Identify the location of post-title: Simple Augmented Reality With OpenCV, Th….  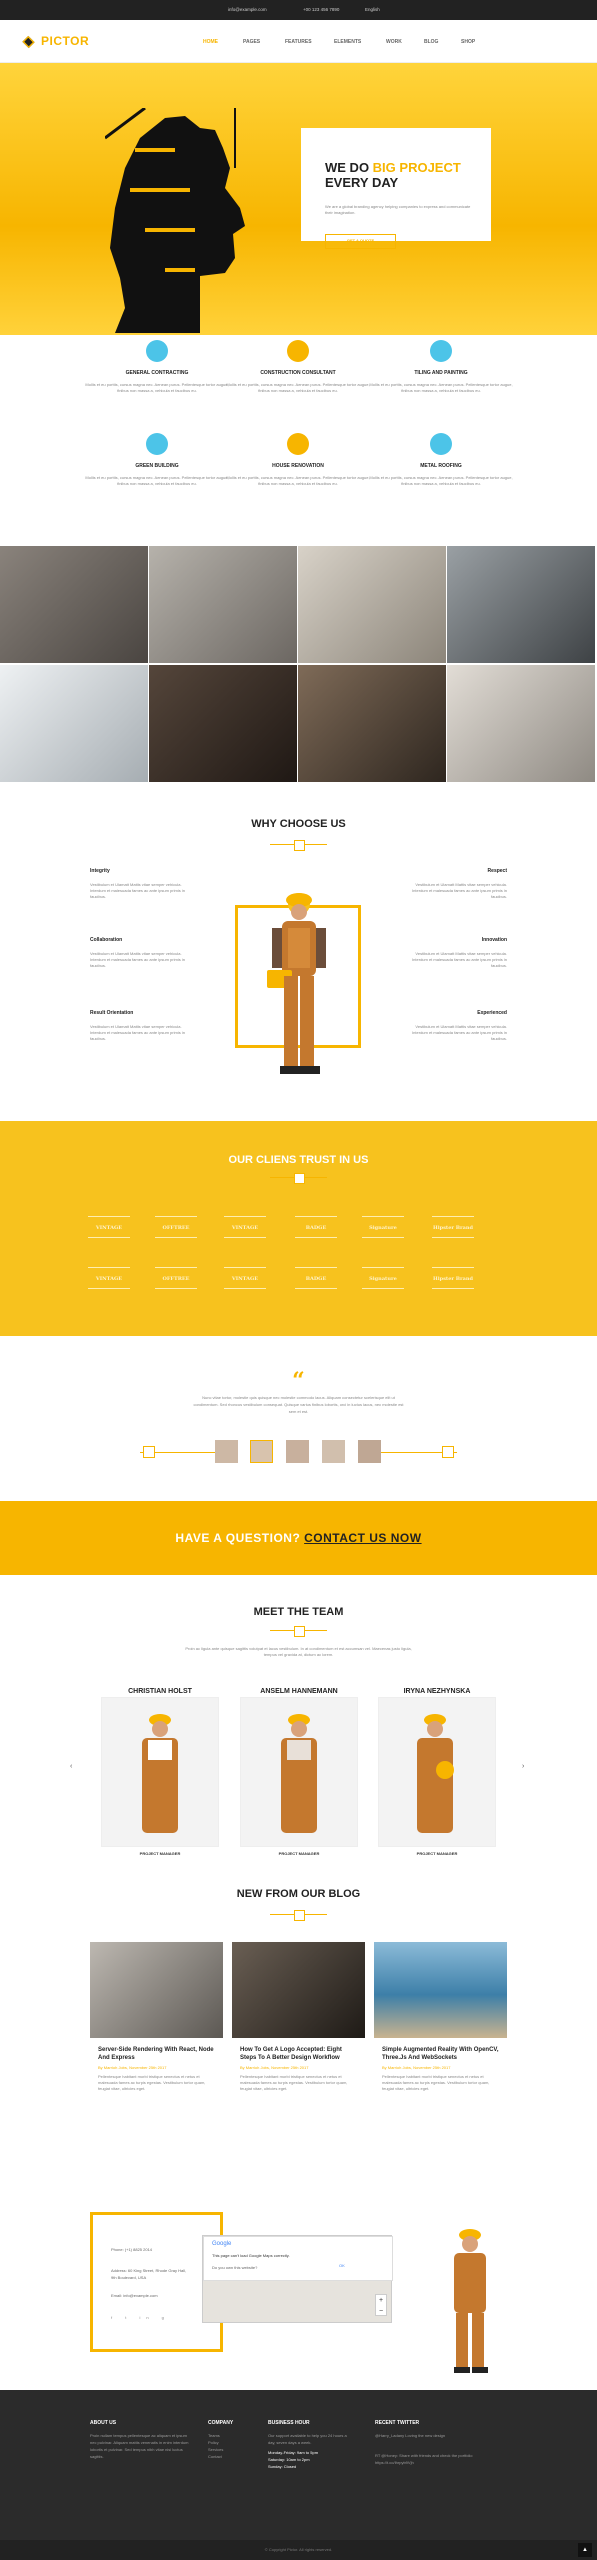
(440, 2054).